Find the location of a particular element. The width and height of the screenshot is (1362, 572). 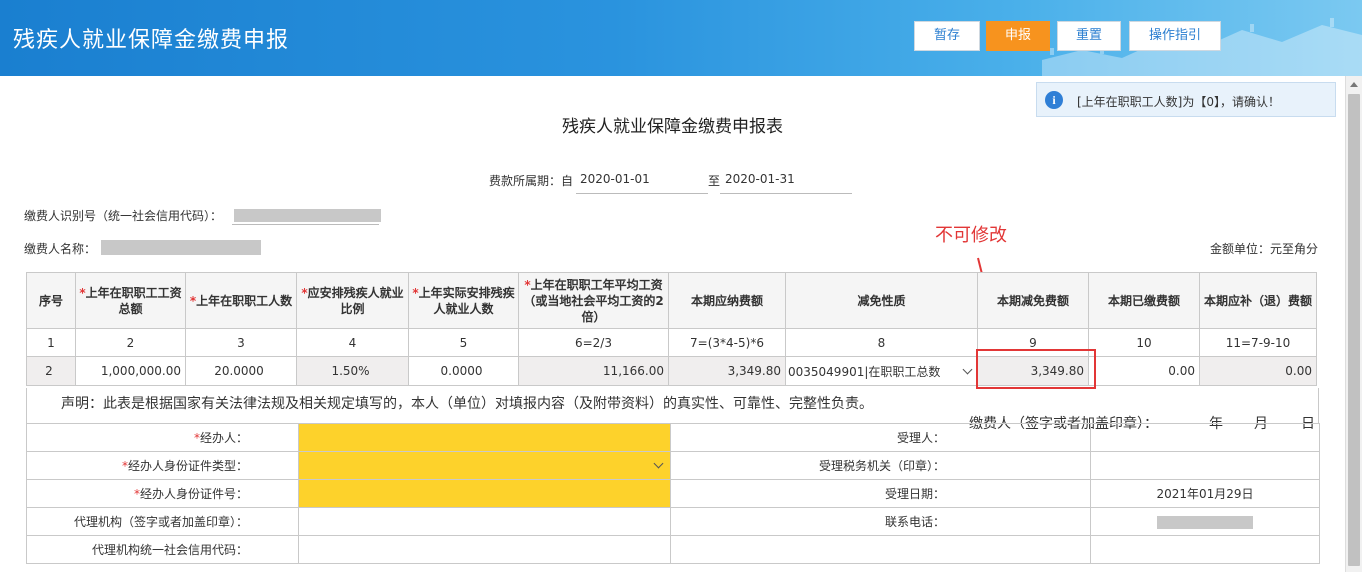

phone-label: 联系电话： is located at coordinates (880, 521).